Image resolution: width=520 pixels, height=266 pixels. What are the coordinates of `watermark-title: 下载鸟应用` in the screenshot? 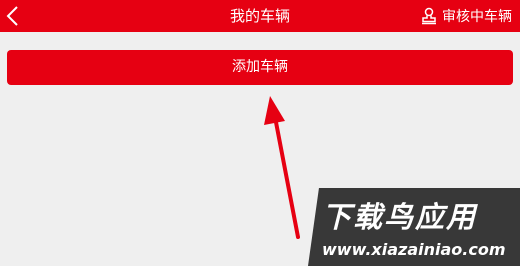 It's located at (400, 217).